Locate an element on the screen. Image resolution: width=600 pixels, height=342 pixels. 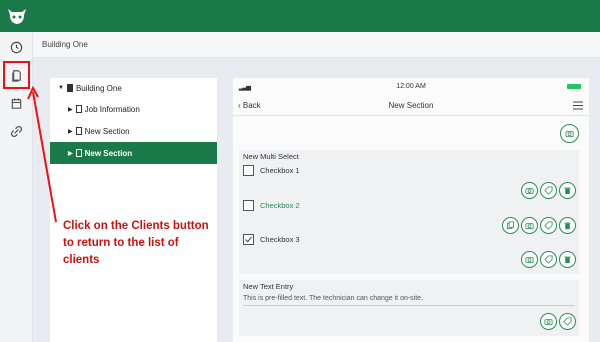
checkbox-row-3: Checkbox 3 is located at coordinates (271, 239).